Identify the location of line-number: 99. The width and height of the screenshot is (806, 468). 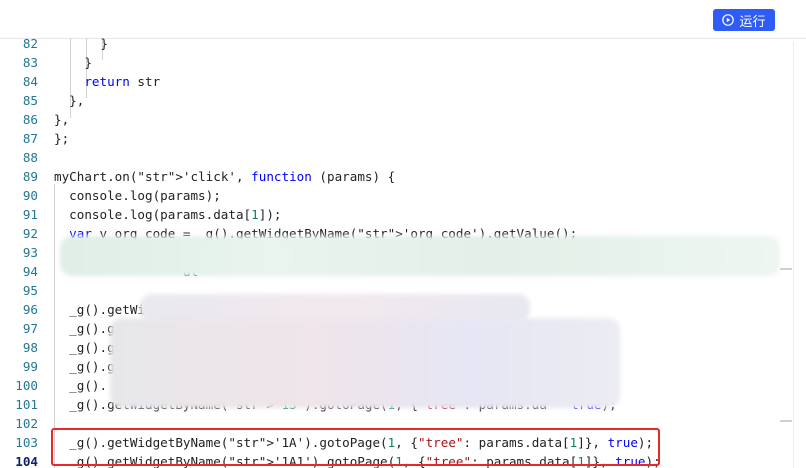
(30, 366).